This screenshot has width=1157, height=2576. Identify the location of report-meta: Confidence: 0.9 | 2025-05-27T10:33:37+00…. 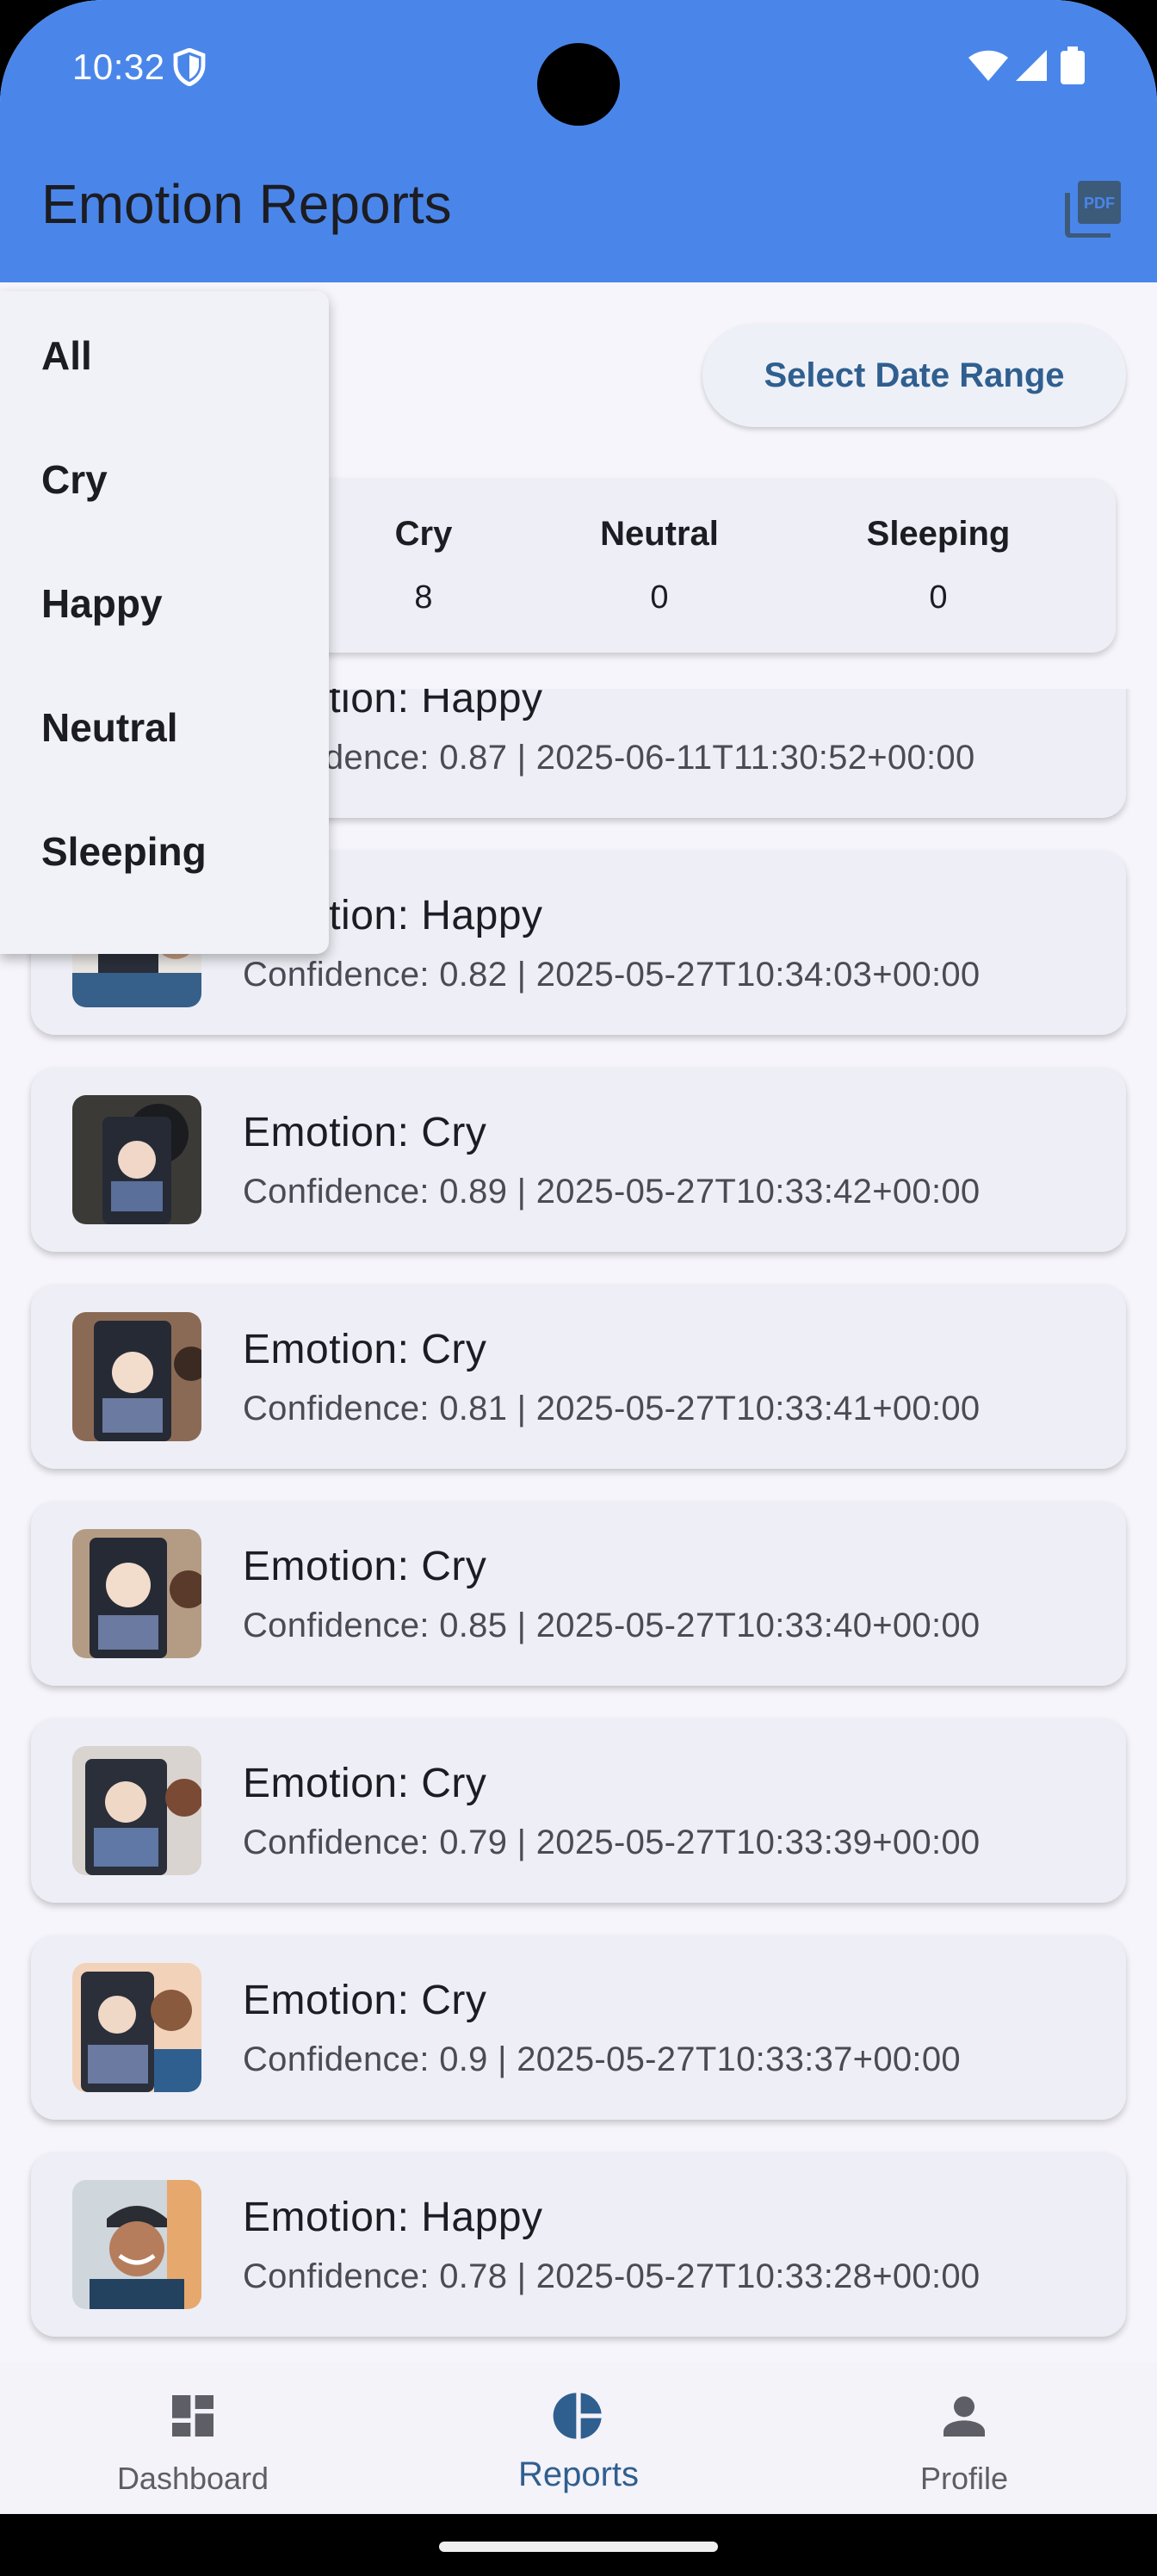
(602, 2059).